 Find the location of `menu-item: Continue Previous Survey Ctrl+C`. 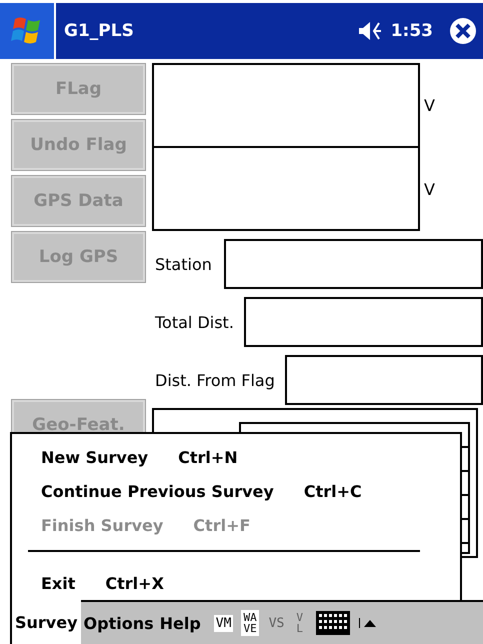

menu-item: Continue Previous Survey Ctrl+C is located at coordinates (236, 491).